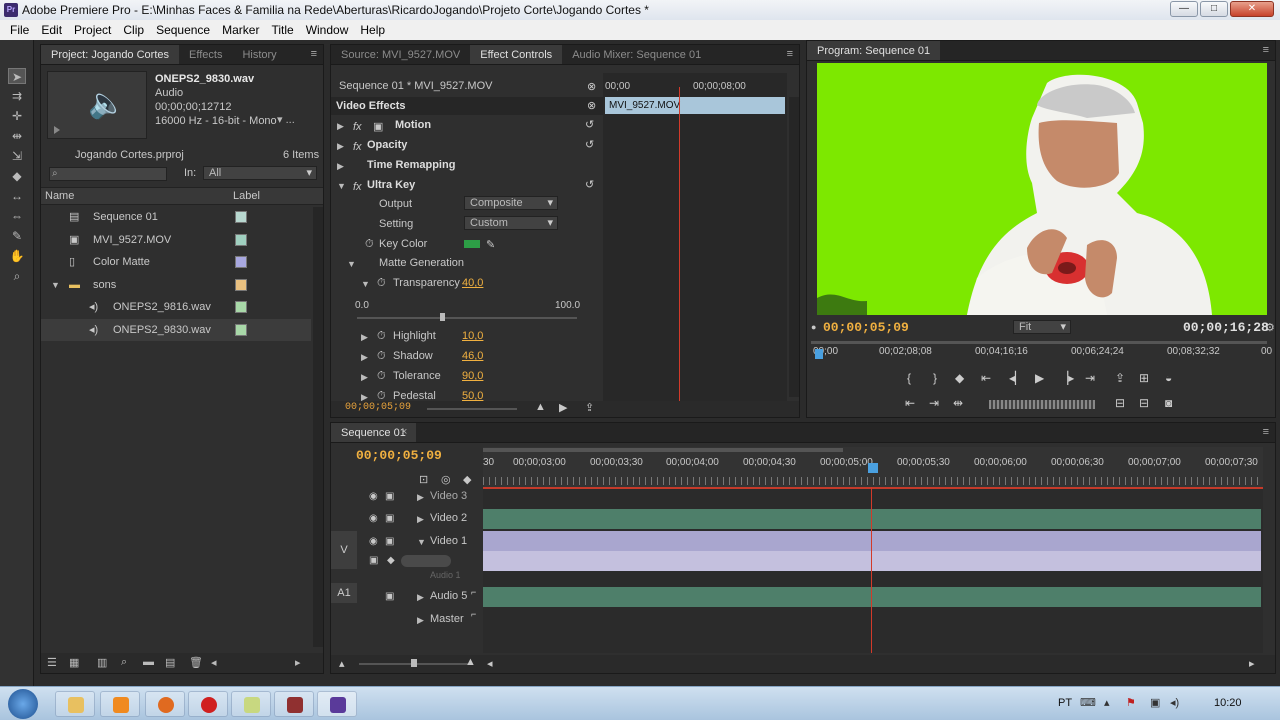 This screenshot has width=1280, height=720. I want to click on slide-tool-icon: ⇔, so click(17, 216).